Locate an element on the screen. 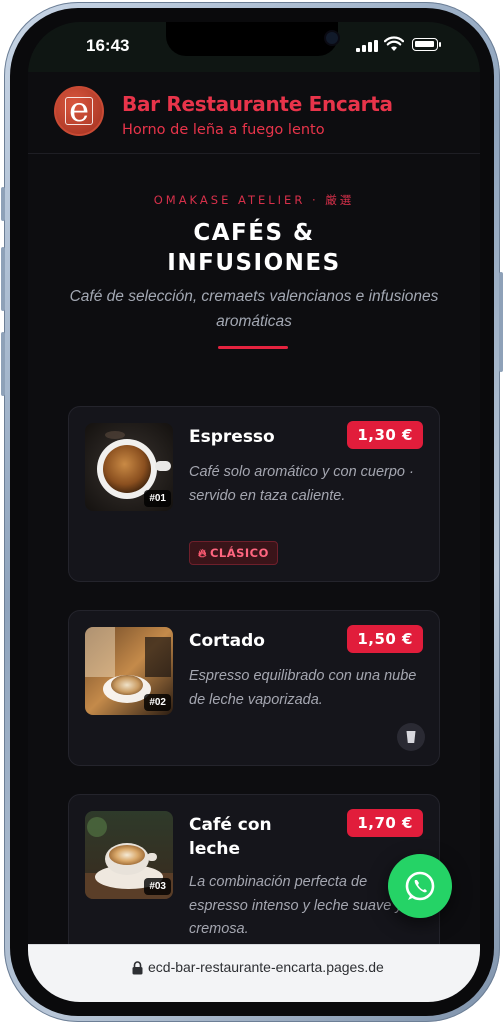  status-bar: 16:43 is located at coordinates (254, 47).